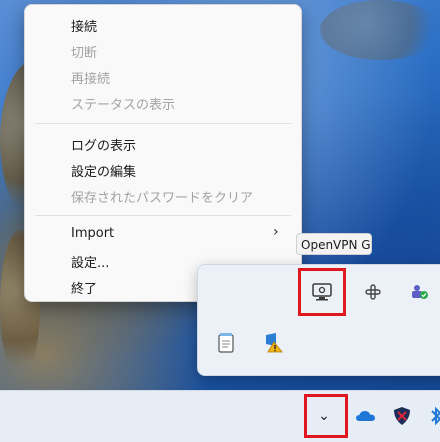  I want to click on menu-item-edit-config: 設定の編集, so click(103, 170).